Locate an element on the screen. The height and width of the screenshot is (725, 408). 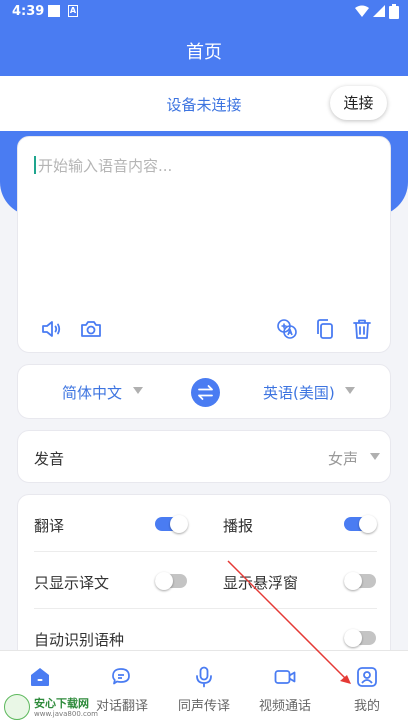
watermark-logo is located at coordinates (17, 707).